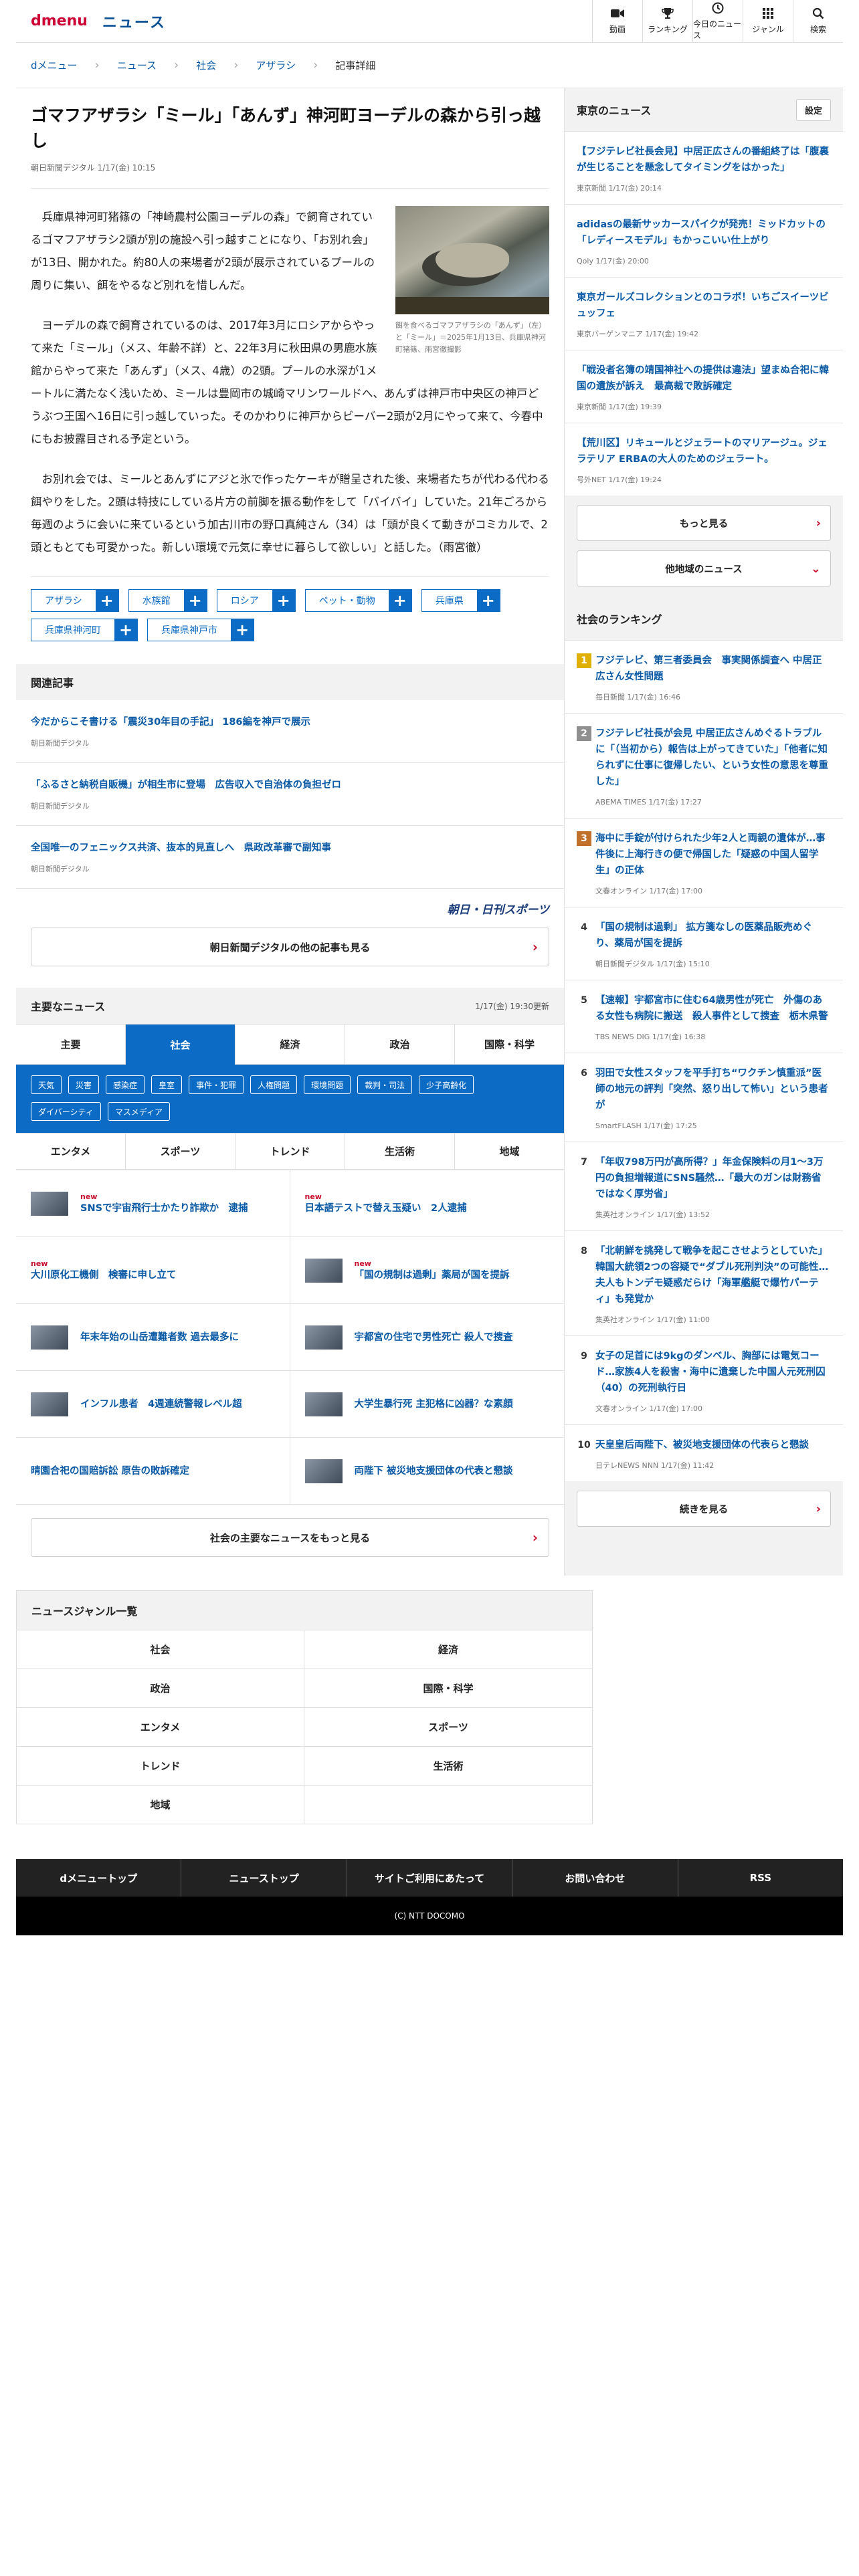  Describe the element at coordinates (91, 21) in the screenshot. I see `logo: dmenu ニュース` at that location.